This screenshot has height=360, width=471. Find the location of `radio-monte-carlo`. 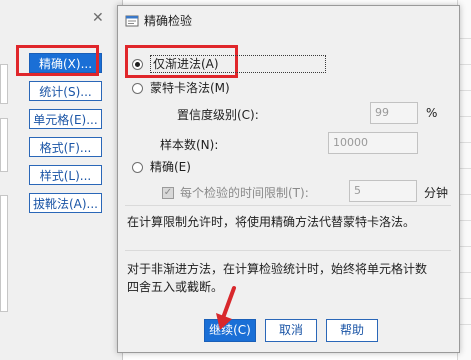

radio-monte-carlo is located at coordinates (137, 88).